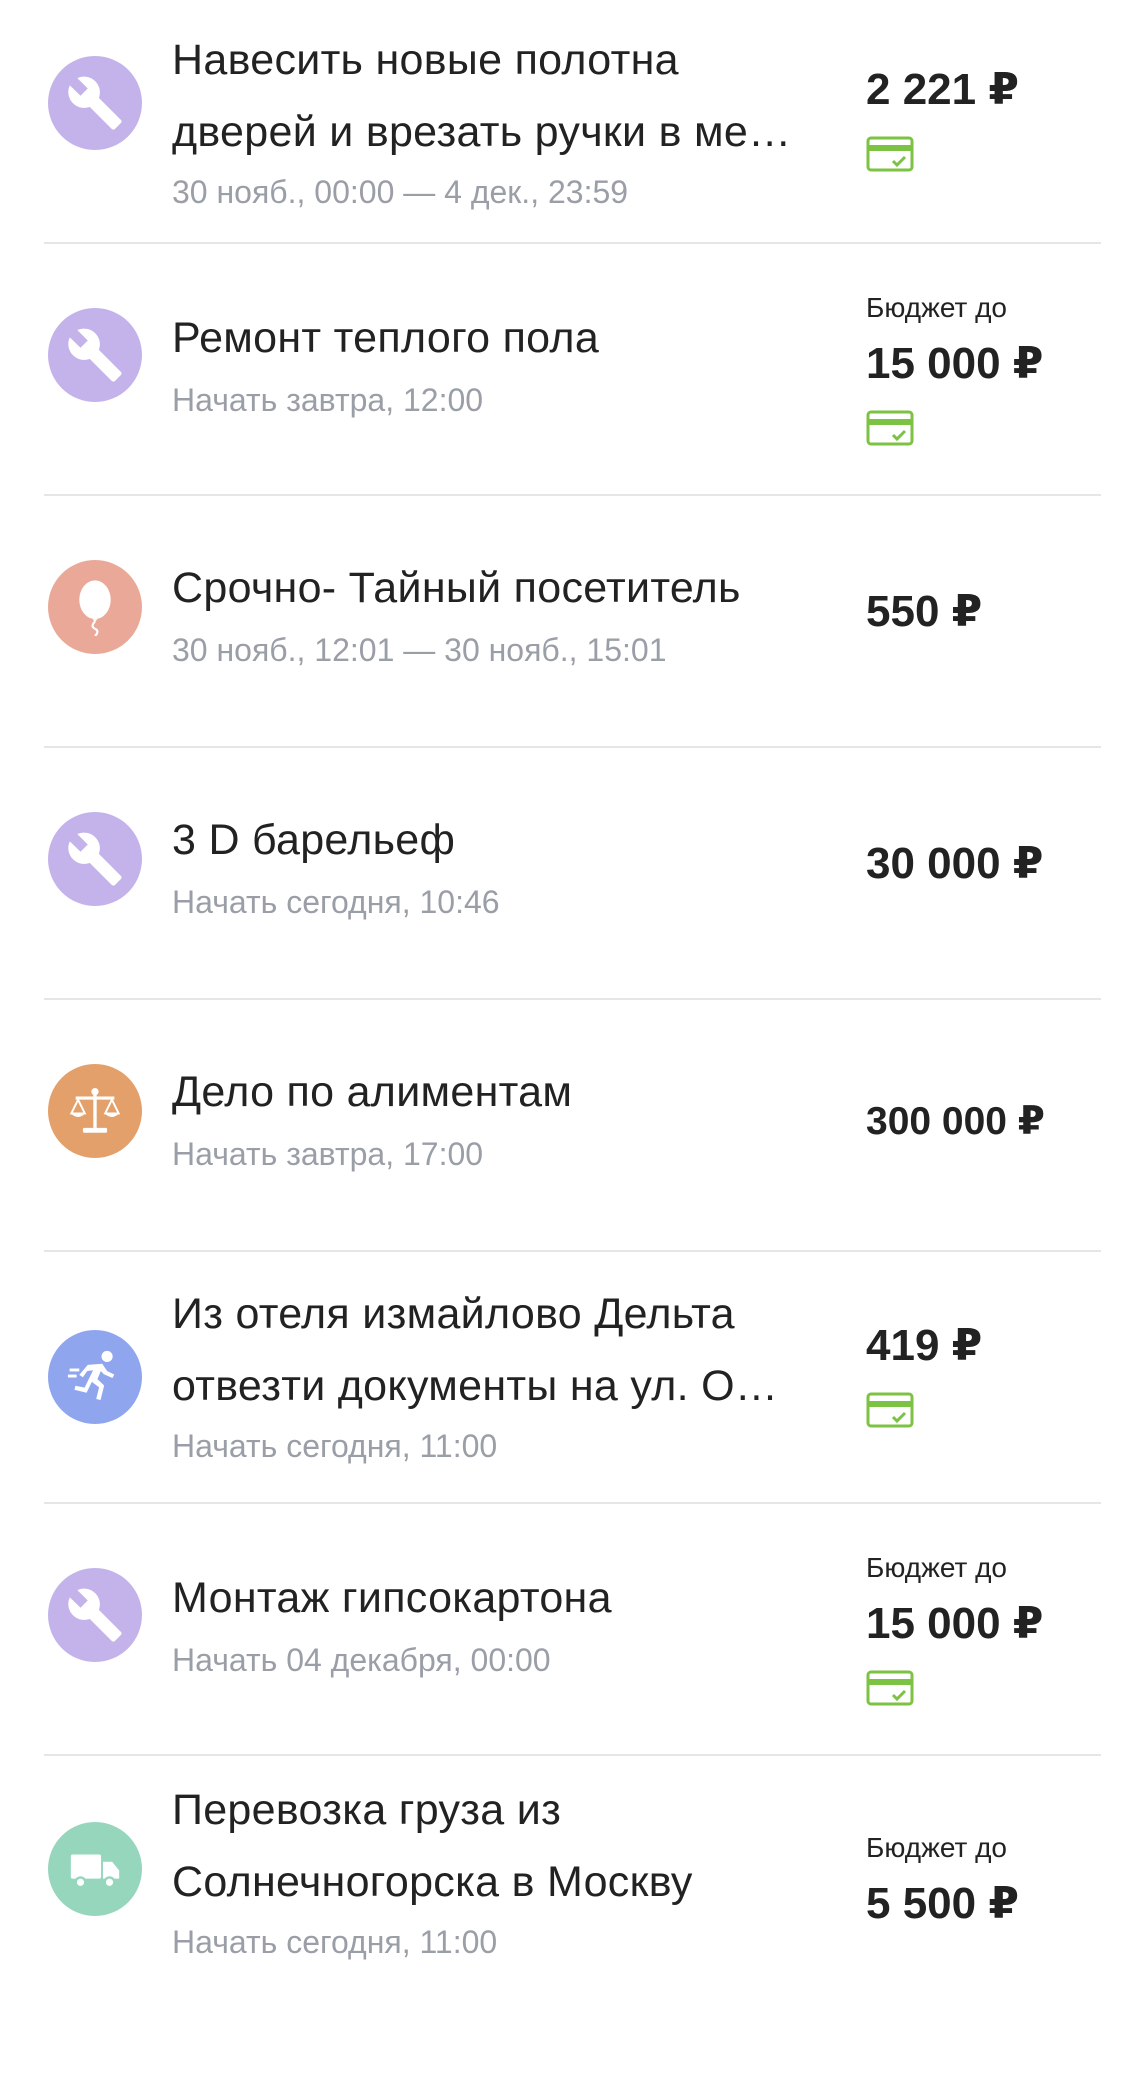  I want to click on task-price: 2 221 ₽, so click(942, 89).